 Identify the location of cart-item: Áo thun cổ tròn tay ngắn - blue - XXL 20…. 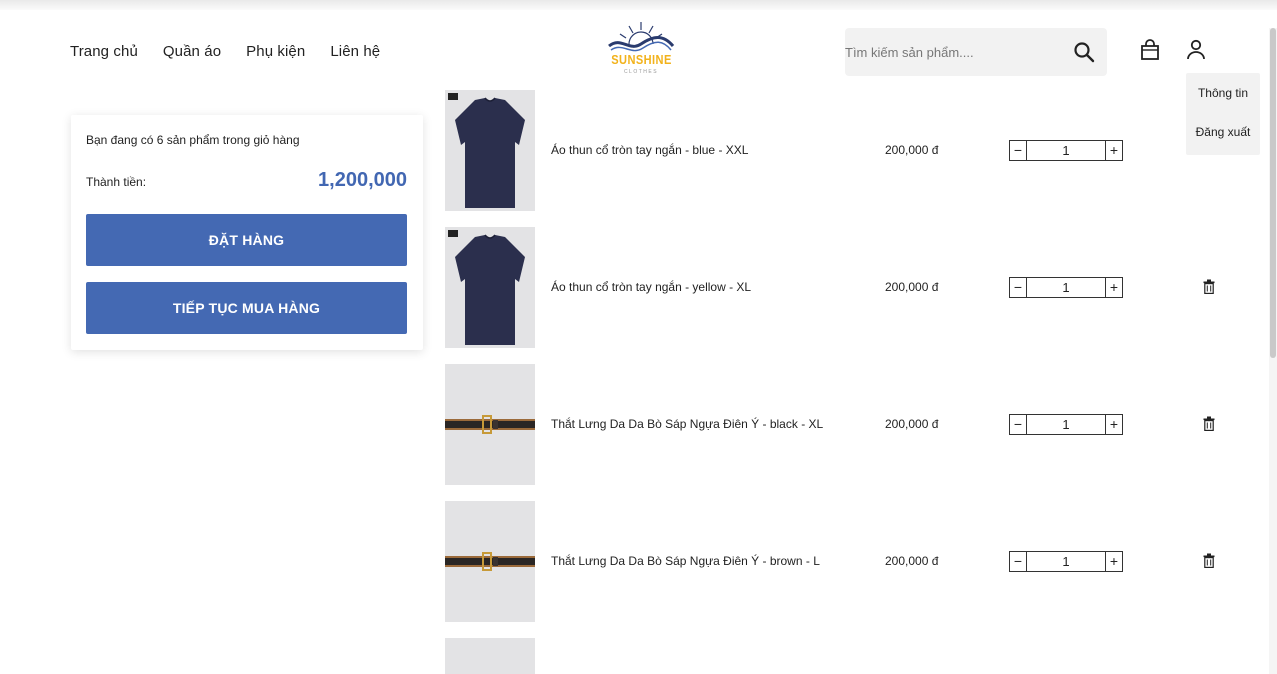
(835, 150).